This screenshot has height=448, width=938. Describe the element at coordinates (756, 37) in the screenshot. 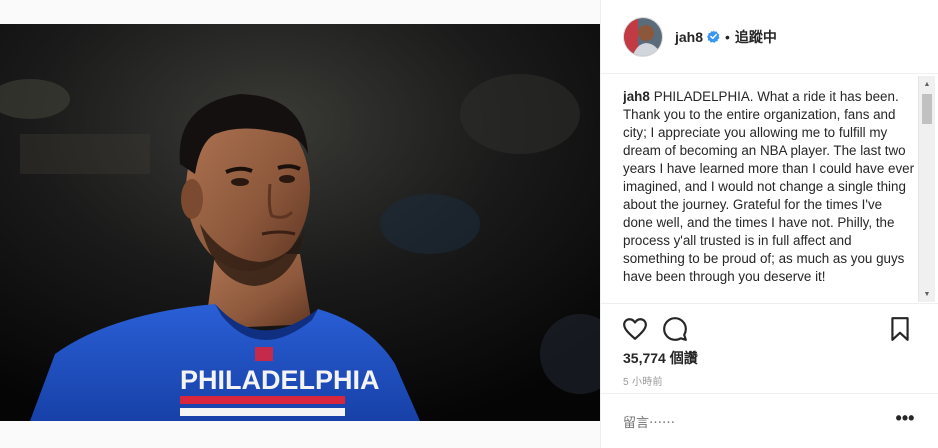

I see `following-button: 追蹤中` at that location.